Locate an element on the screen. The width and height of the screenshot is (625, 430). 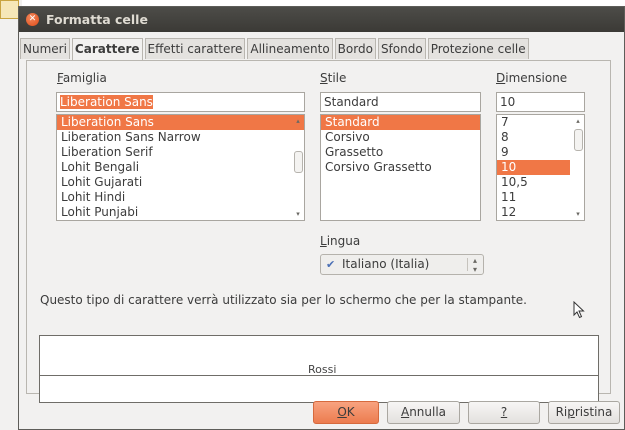
list-item: 10,5 is located at coordinates (540, 182).